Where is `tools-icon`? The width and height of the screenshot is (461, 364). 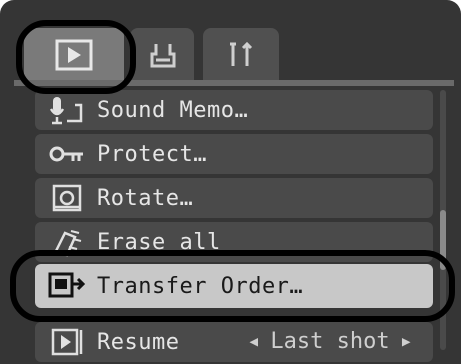
tools-icon is located at coordinates (242, 55).